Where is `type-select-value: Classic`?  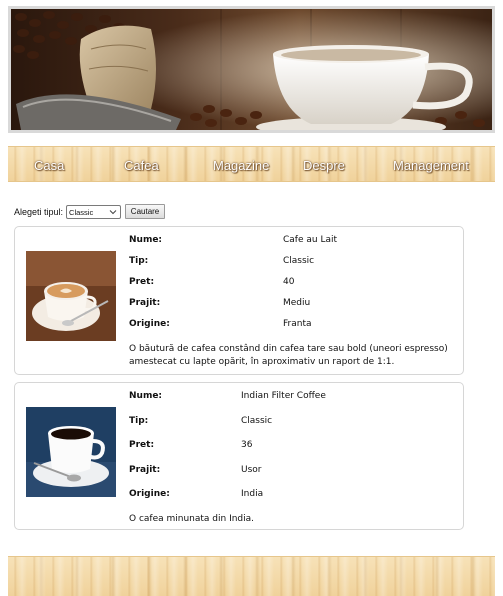 type-select-value: Classic is located at coordinates (81, 212).